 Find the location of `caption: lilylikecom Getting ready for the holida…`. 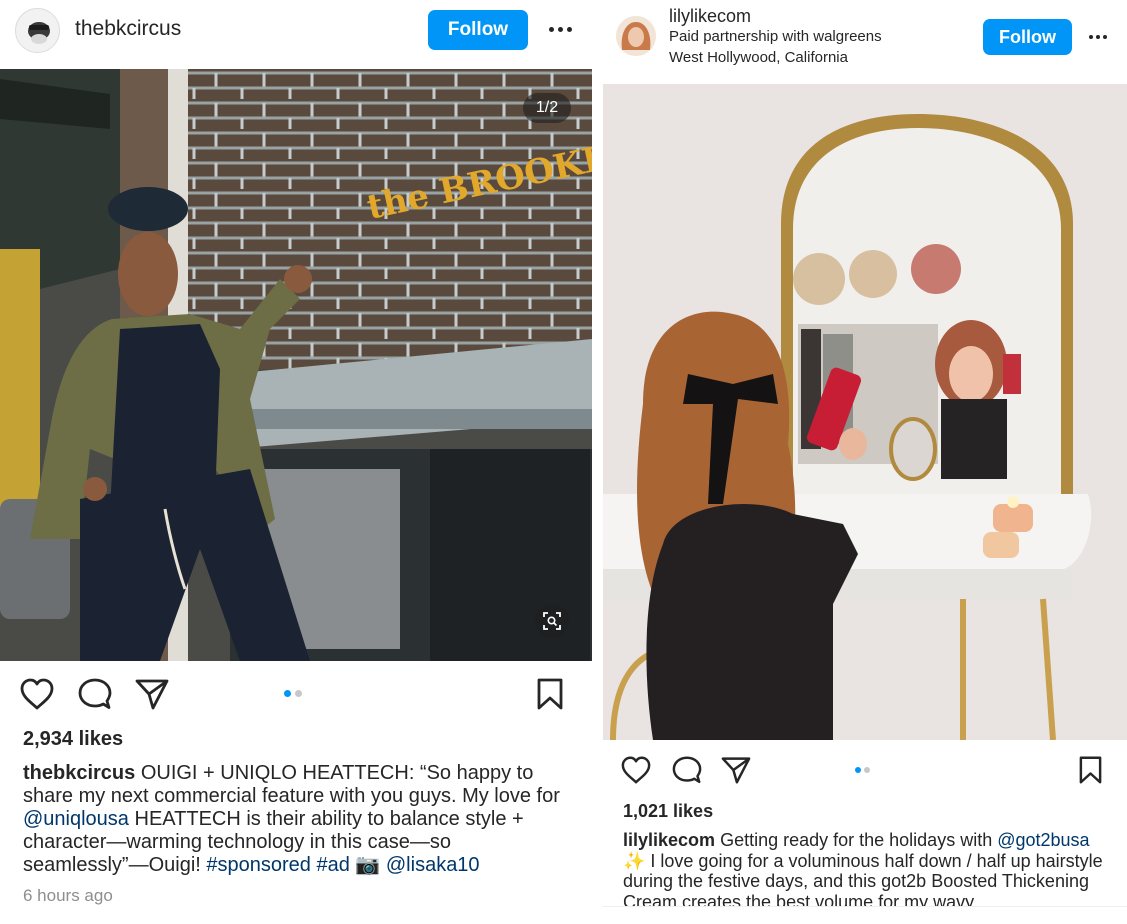

caption: lilylikecom Getting ready for the holida… is located at coordinates (865, 868).